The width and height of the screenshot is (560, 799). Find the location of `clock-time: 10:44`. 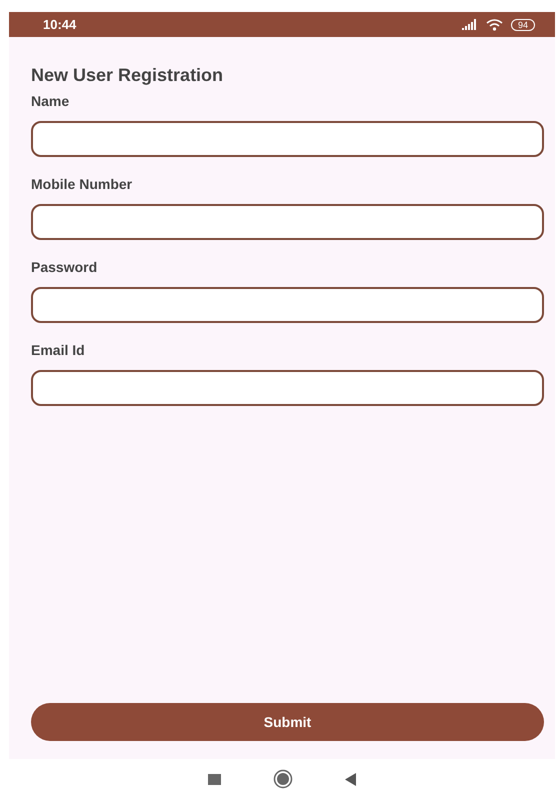

clock-time: 10:44 is located at coordinates (59, 24).